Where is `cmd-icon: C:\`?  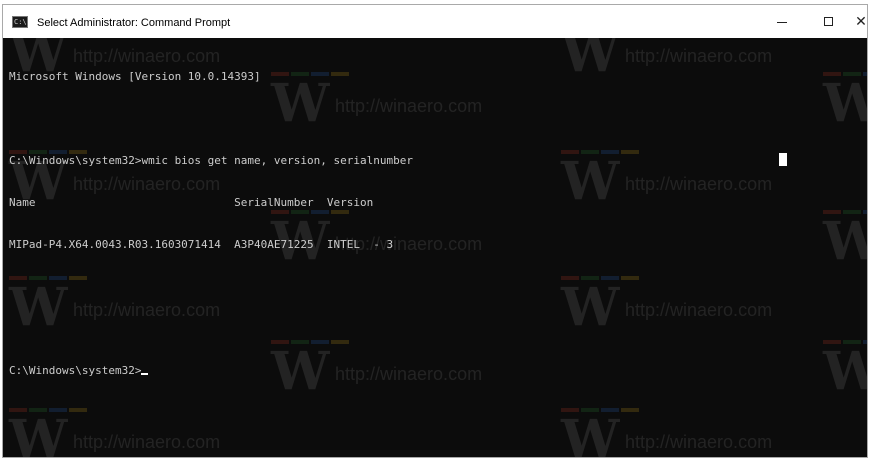 cmd-icon: C:\ is located at coordinates (20, 22).